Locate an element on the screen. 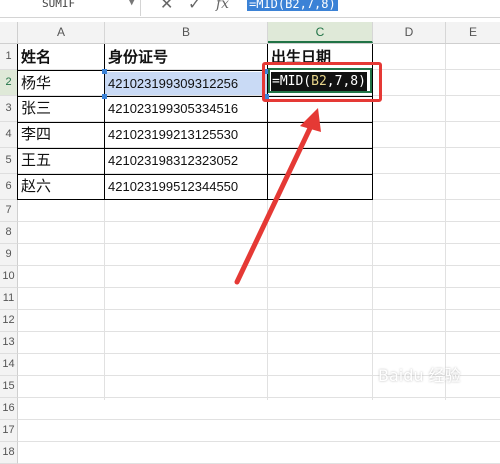 This screenshot has height=464, width=500. annotation-arrow is located at coordinates (277, 196).